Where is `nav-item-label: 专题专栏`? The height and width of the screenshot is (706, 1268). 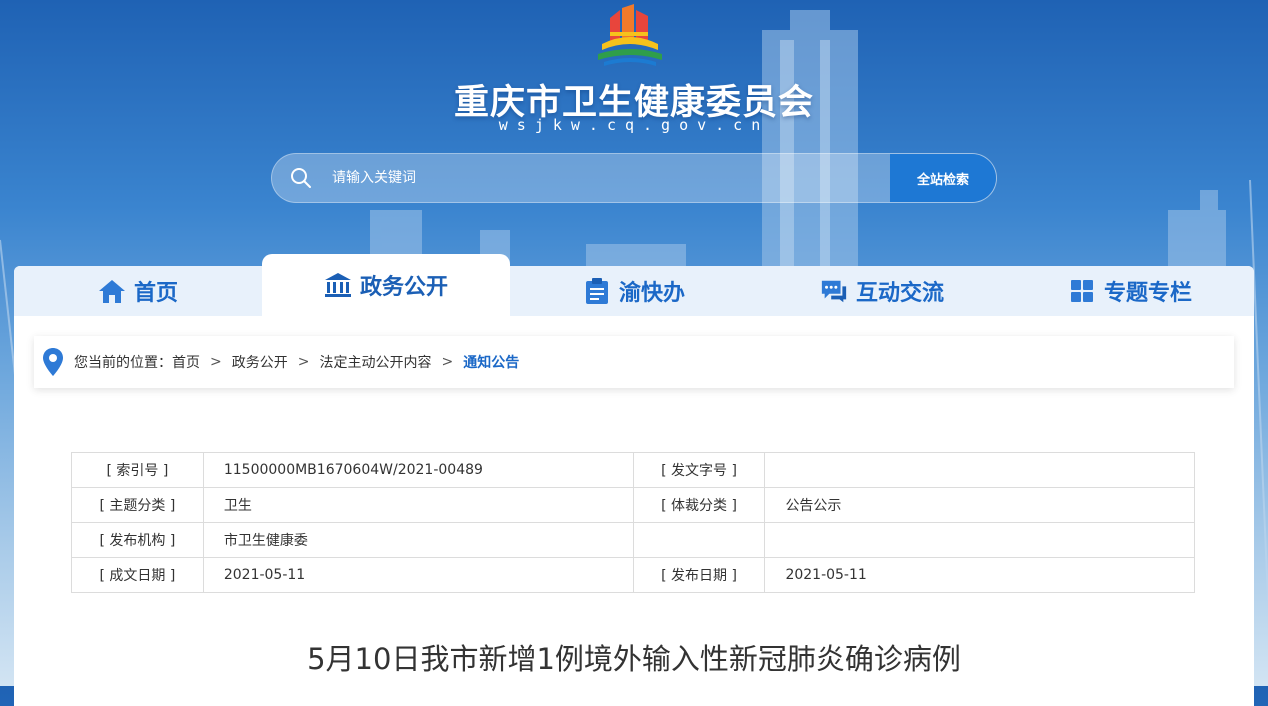 nav-item-label: 专题专栏 is located at coordinates (1147, 293).